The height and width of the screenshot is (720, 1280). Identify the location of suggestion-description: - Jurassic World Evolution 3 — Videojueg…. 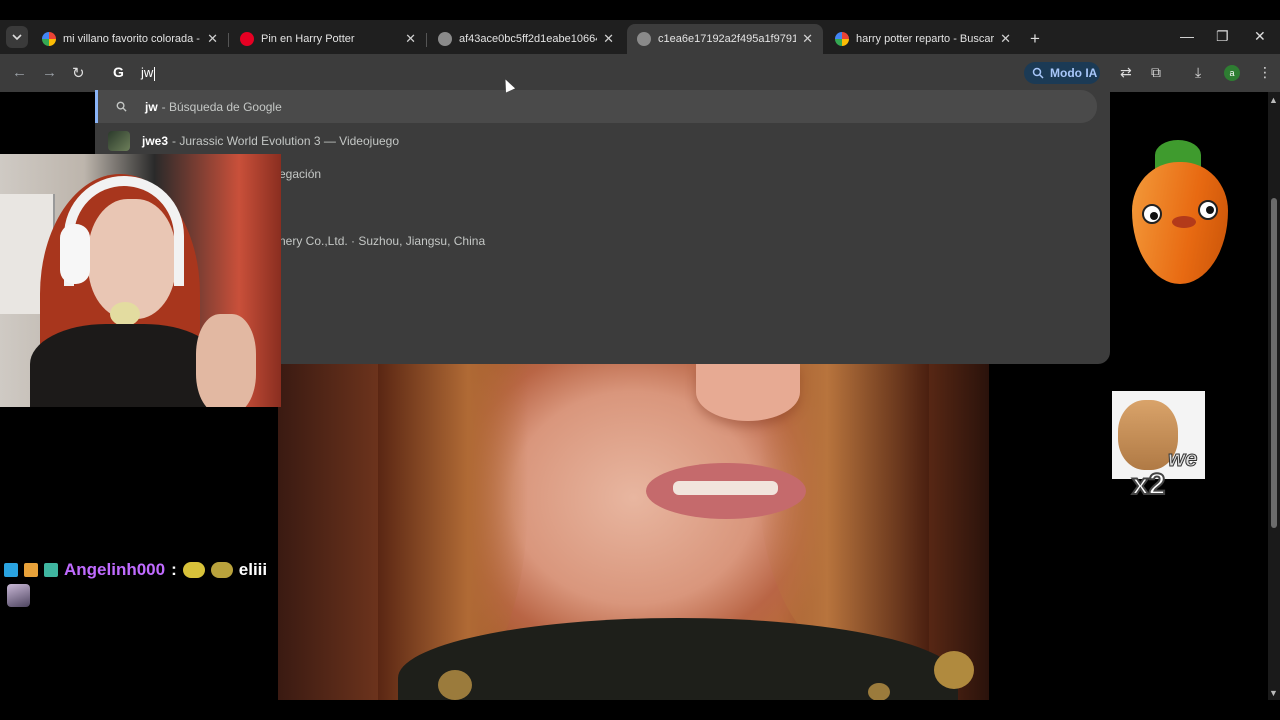
(286, 140).